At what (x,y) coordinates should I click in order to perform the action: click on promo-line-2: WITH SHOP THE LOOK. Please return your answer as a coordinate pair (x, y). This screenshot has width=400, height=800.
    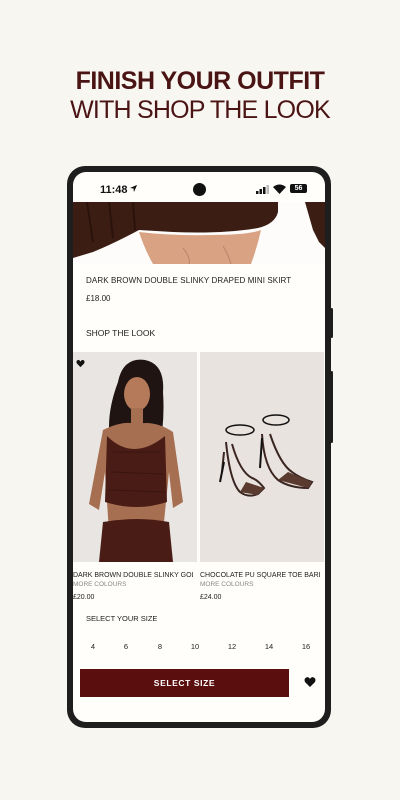
    Looking at the image, I should click on (200, 110).